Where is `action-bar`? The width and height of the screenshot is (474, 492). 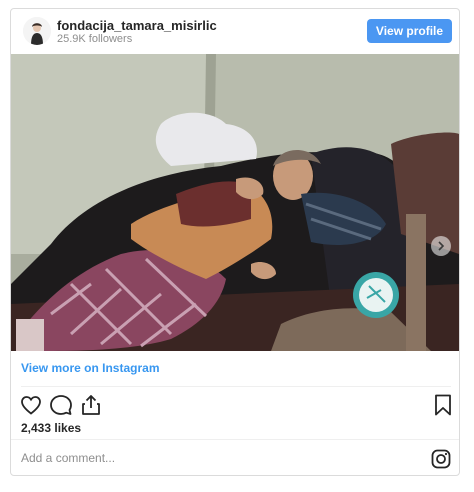
action-bar is located at coordinates (235, 405).